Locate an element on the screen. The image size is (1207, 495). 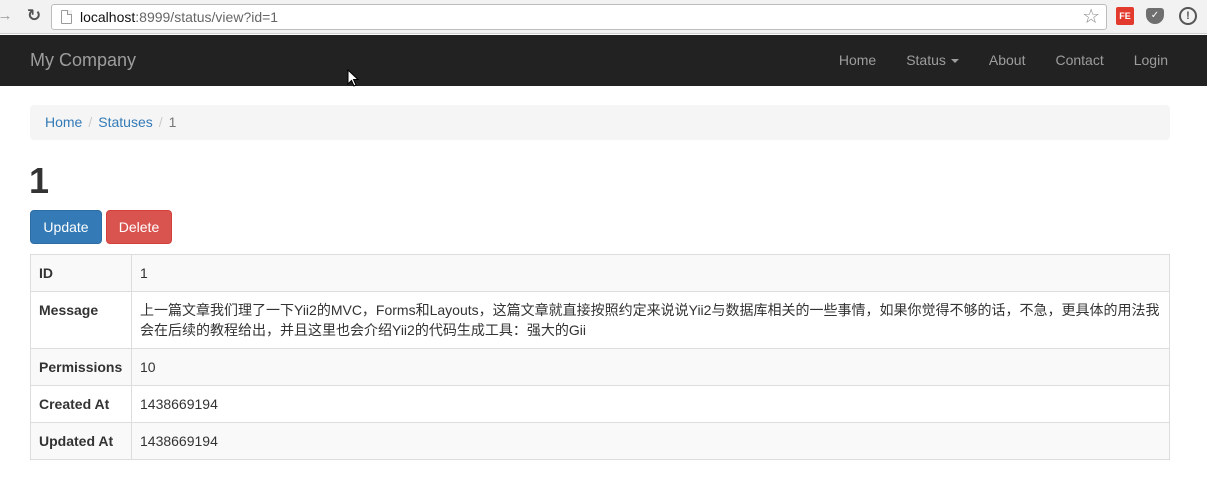
row-label-id: ID is located at coordinates (81, 273).